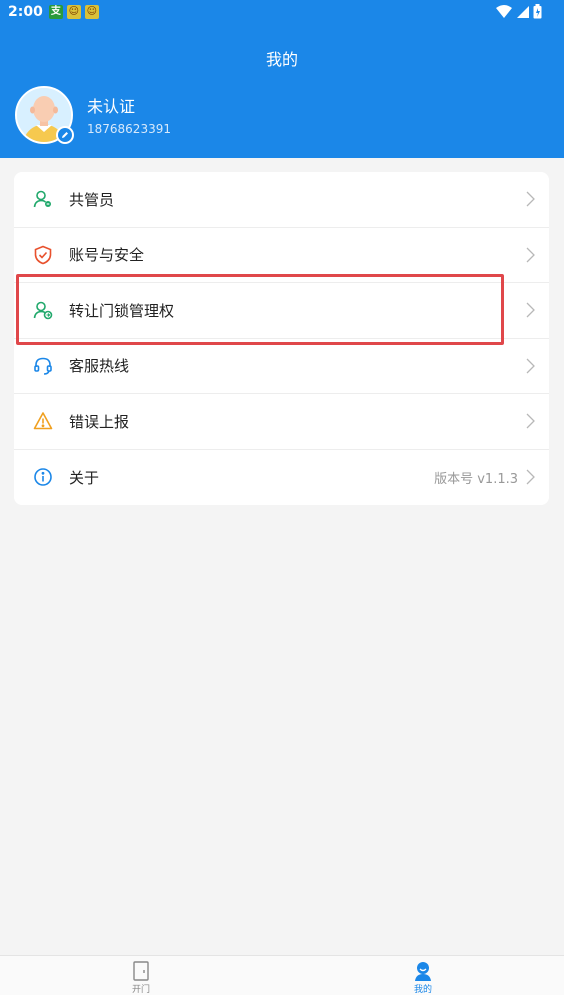  What do you see at coordinates (25, 12) in the screenshot?
I see `status-time: 2:00` at bounding box center [25, 12].